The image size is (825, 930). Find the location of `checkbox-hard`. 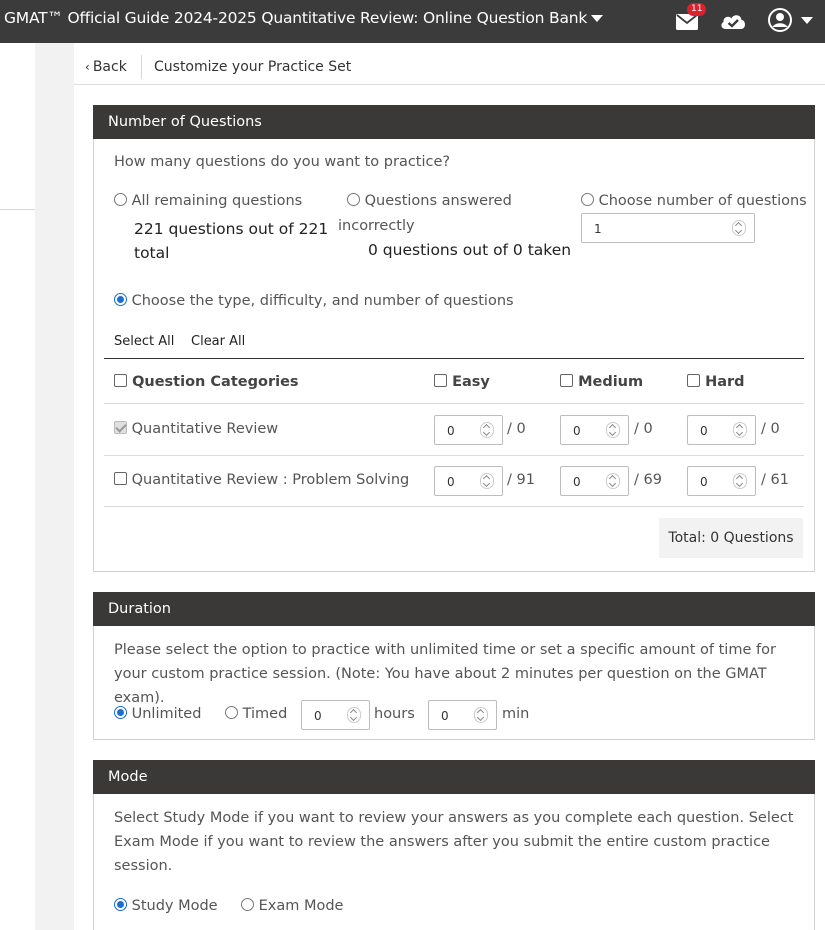

checkbox-hard is located at coordinates (693, 380).